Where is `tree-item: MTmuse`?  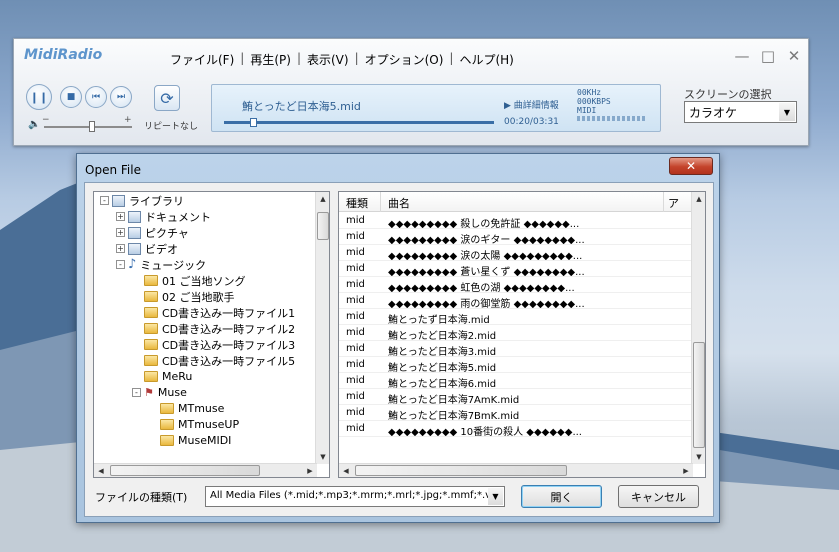
tree-item: MTmuse is located at coordinates (186, 408).